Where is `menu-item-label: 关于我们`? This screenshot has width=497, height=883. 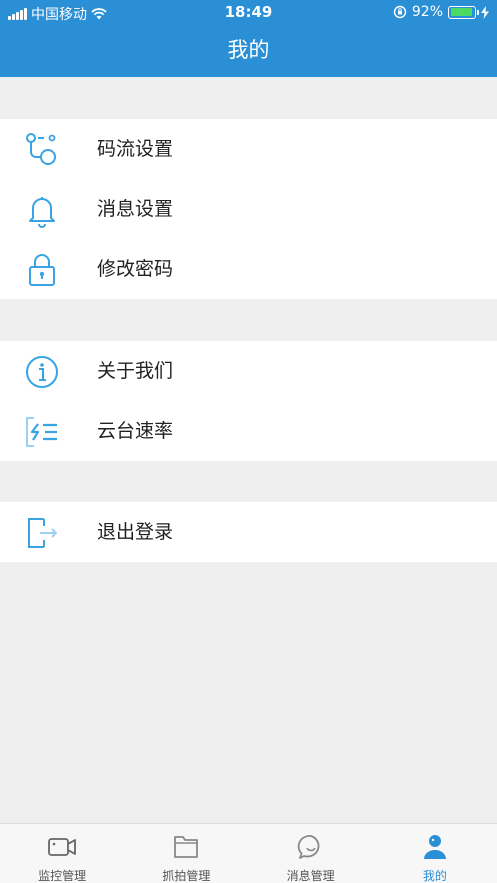
menu-item-label: 关于我们 is located at coordinates (135, 371).